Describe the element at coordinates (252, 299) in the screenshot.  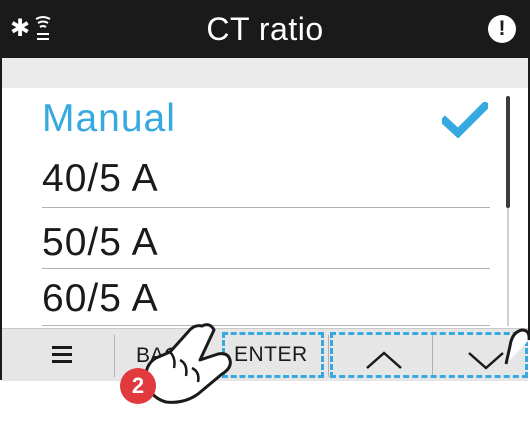
I see `list-item-60-5: 60/5 A` at that location.